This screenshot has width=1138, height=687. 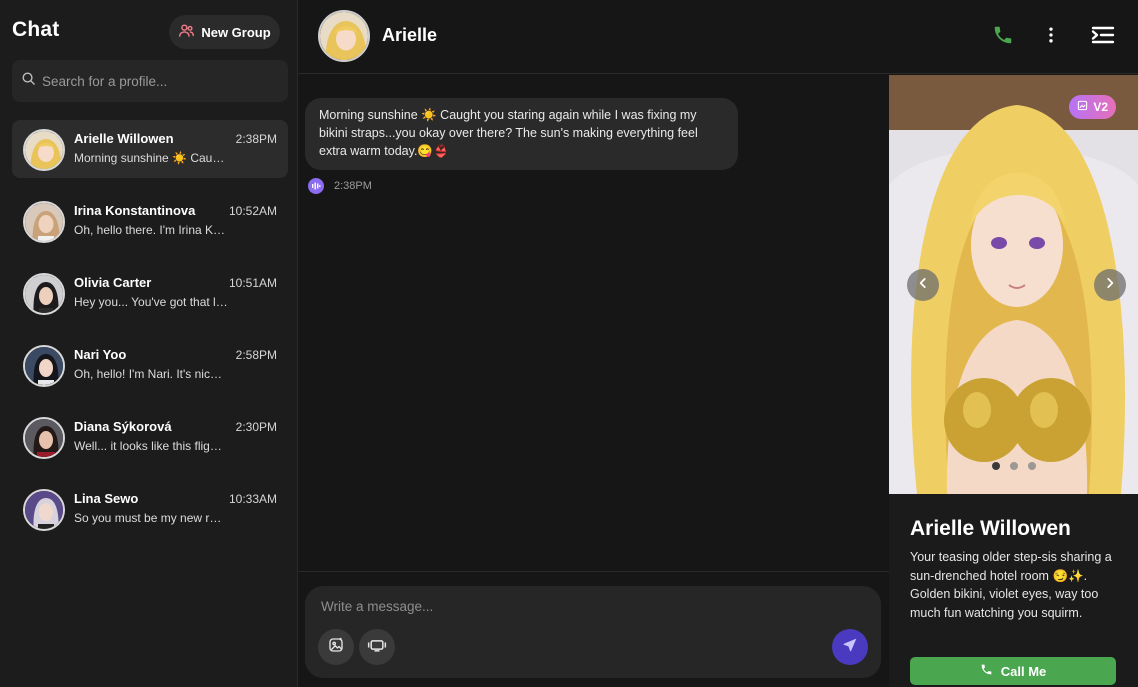 I want to click on contact-name: Olivia Carter, so click(x=113, y=282).